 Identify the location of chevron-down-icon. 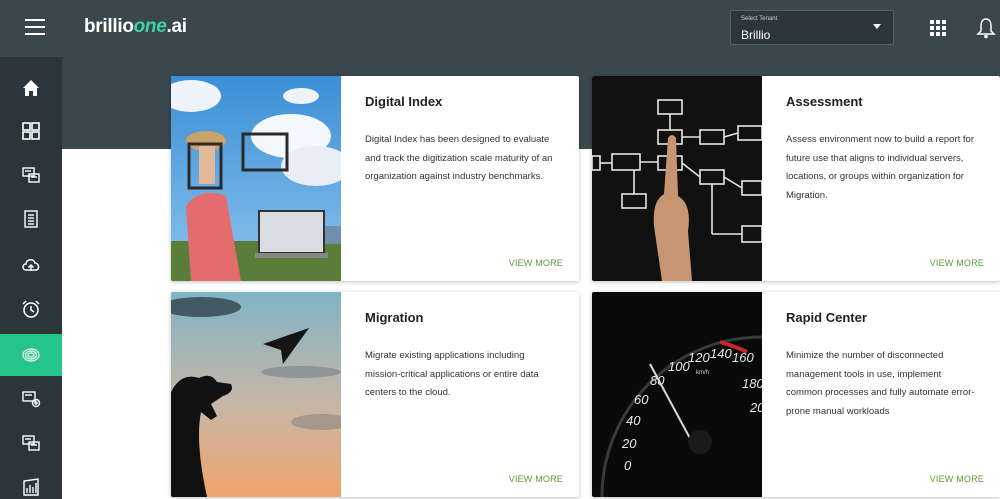
(877, 26).